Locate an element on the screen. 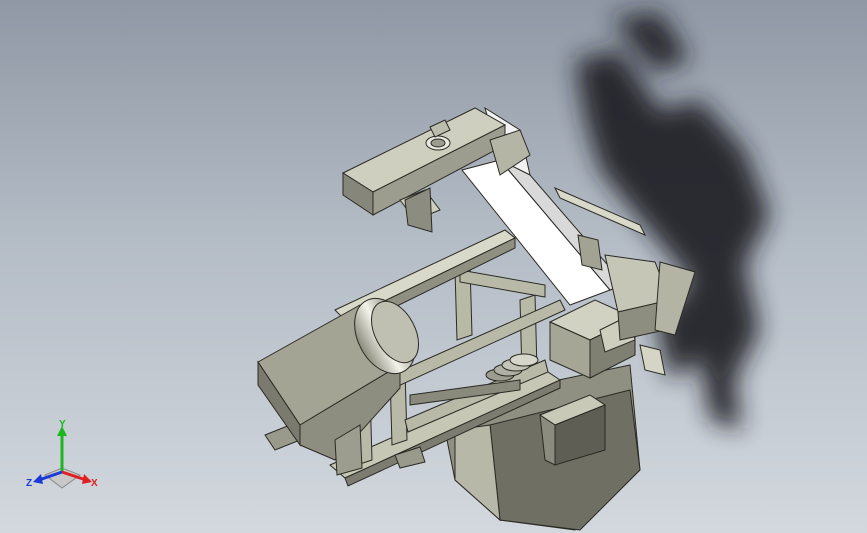 The height and width of the screenshot is (533, 867). coordinate-triad: Y X Z is located at coordinates (62, 454).